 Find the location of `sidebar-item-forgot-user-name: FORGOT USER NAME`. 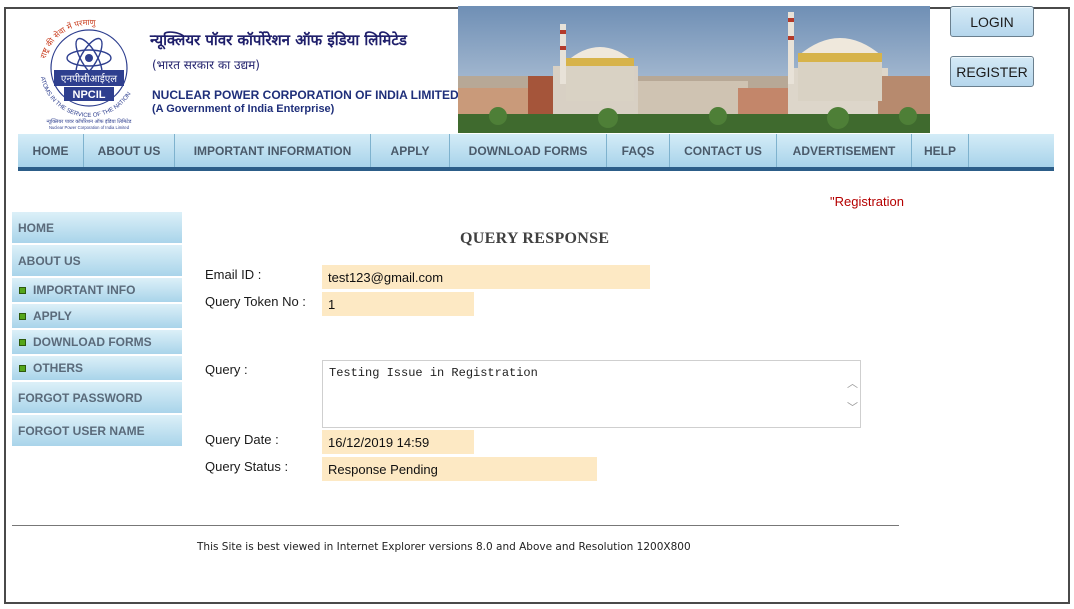

sidebar-item-forgot-user-name: FORGOT USER NAME is located at coordinates (97, 431).